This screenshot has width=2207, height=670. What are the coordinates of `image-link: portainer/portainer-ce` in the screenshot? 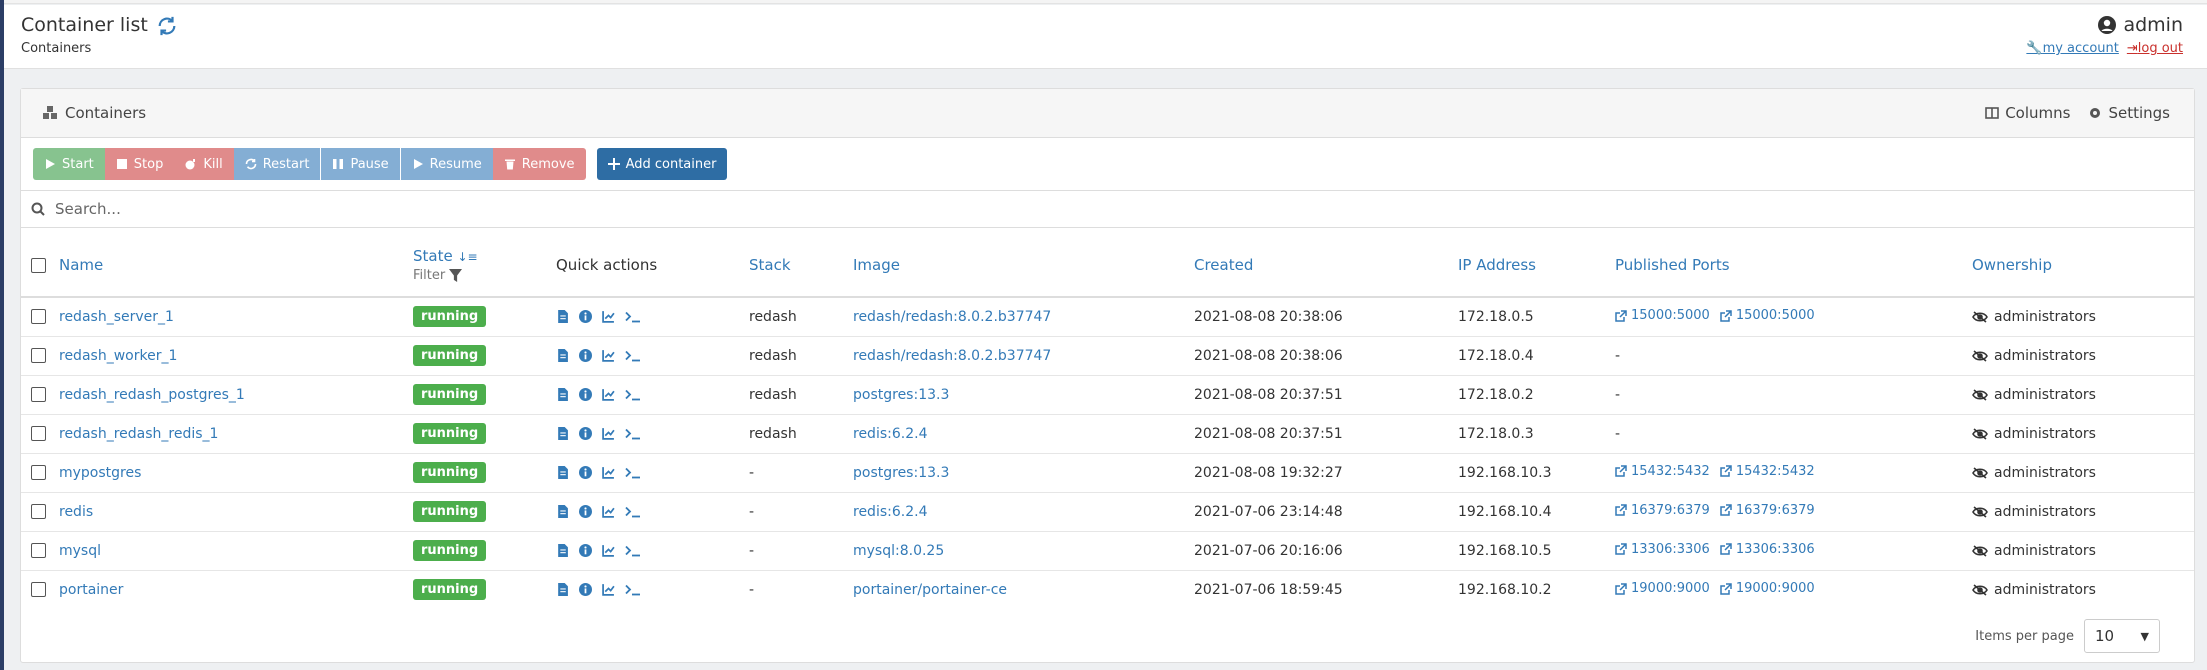 It's located at (930, 590).